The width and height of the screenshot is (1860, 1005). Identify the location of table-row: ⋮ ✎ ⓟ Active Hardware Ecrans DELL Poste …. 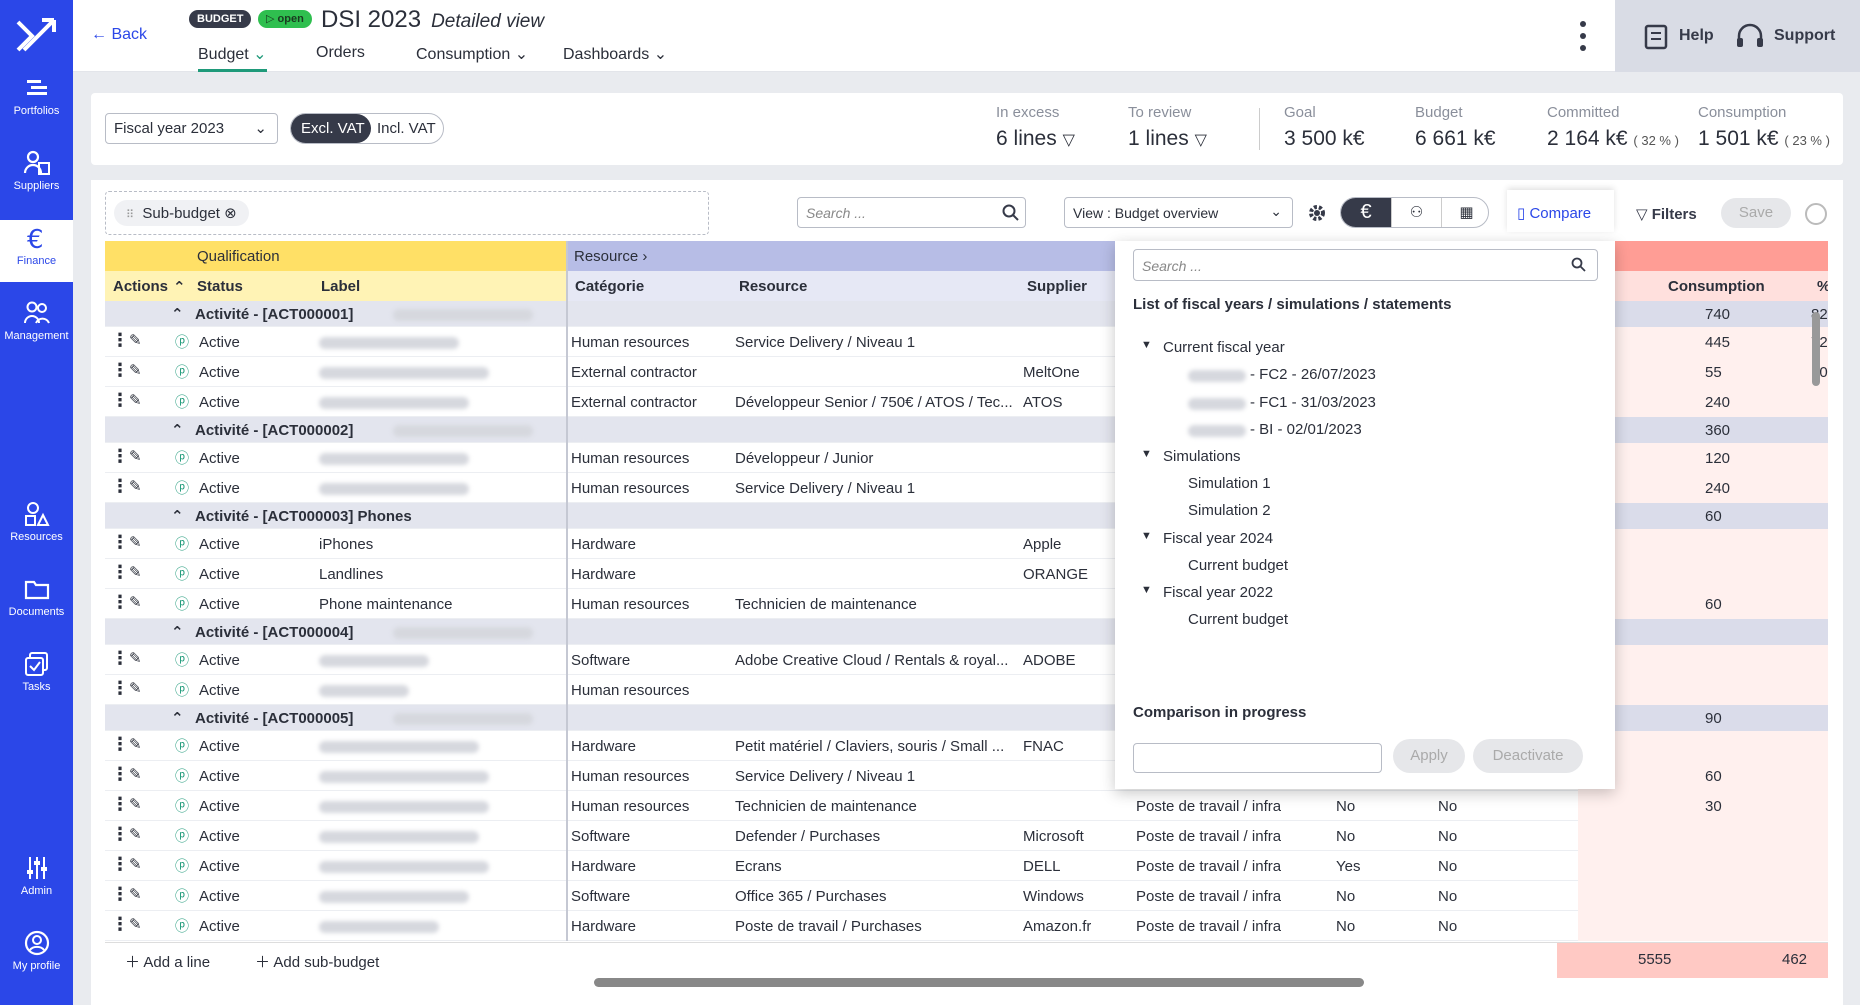
(966, 866).